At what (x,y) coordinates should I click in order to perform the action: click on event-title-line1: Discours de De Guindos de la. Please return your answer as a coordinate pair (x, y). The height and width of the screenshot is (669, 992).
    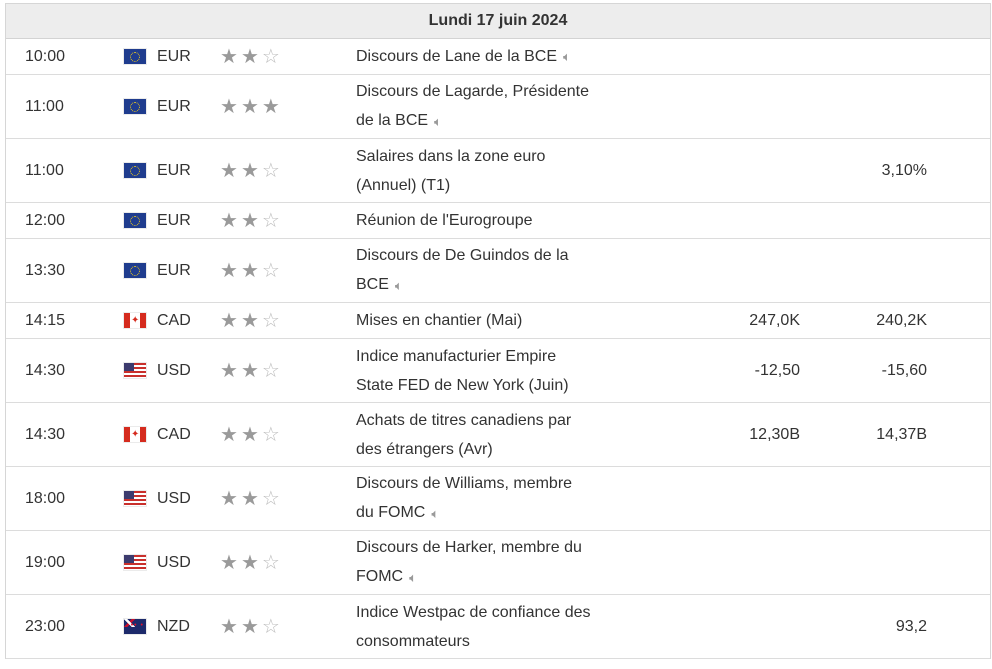
    Looking at the image, I should click on (462, 256).